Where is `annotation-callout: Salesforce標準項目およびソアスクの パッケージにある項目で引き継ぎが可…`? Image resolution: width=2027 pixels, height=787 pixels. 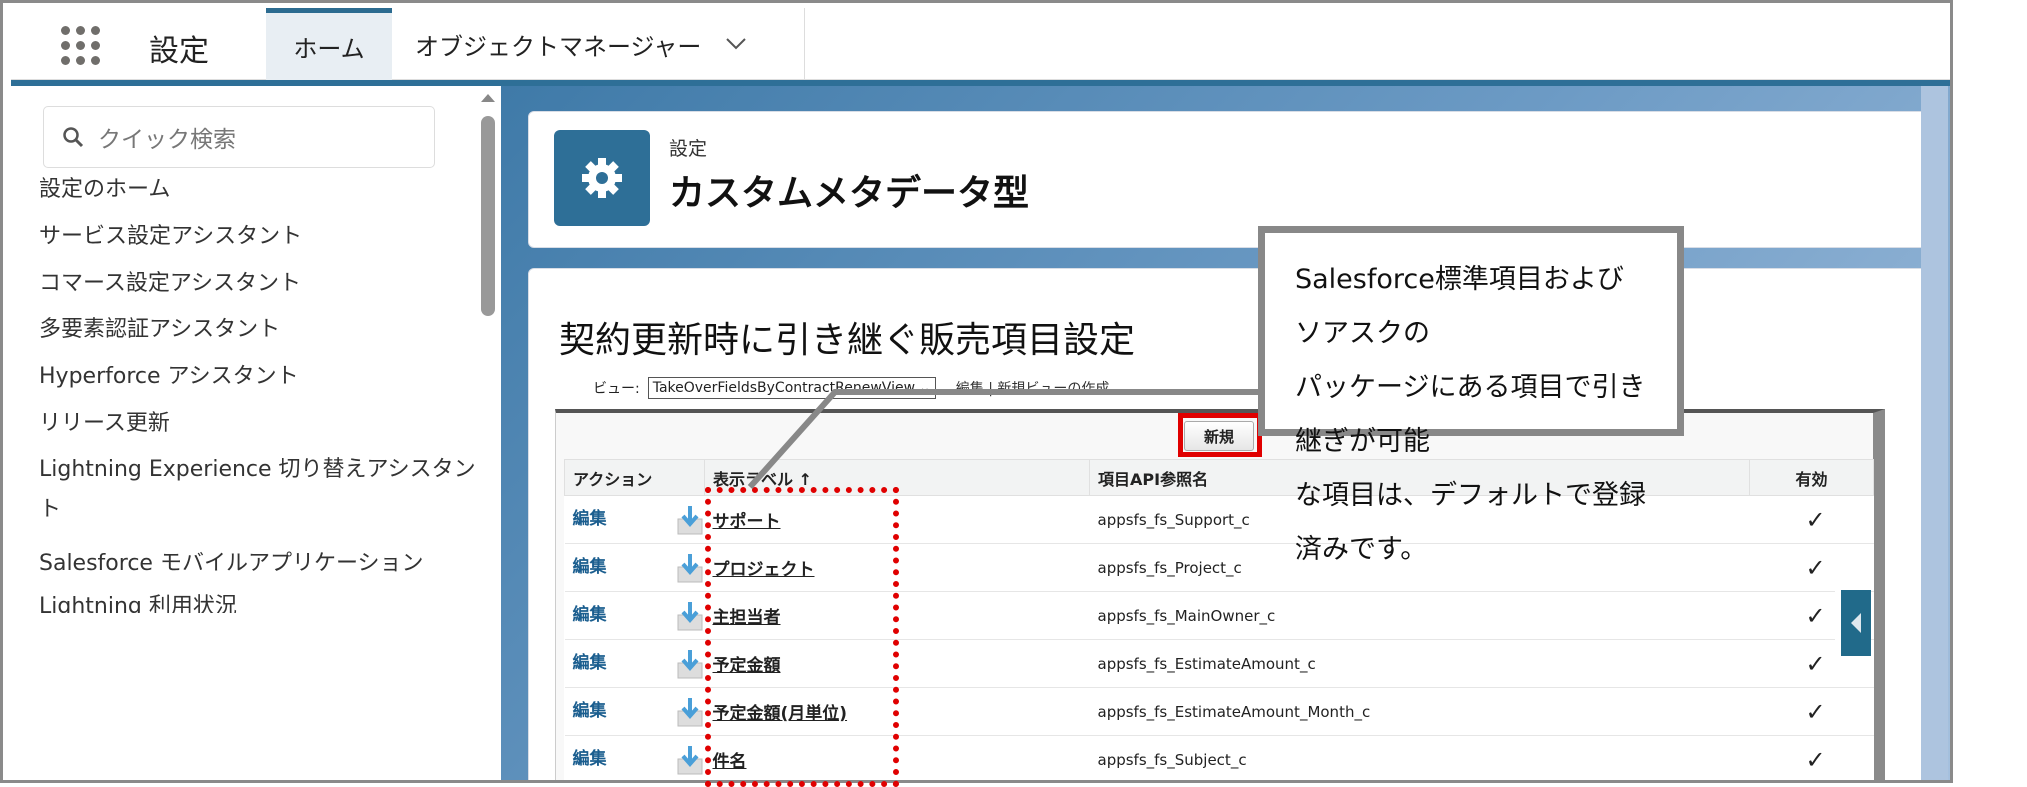
annotation-callout: Salesforce標準項目およびソアスクの パッケージにある項目で引き継ぎが可… is located at coordinates (1471, 395).